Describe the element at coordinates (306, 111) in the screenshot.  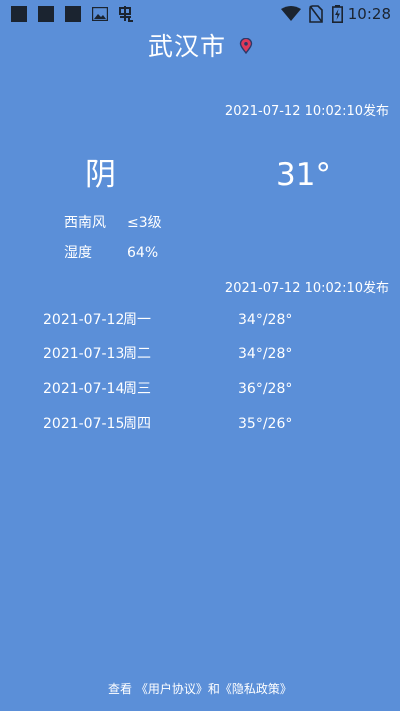
I see `current-published-time: 2021-07-12 10:02:10发布` at that location.